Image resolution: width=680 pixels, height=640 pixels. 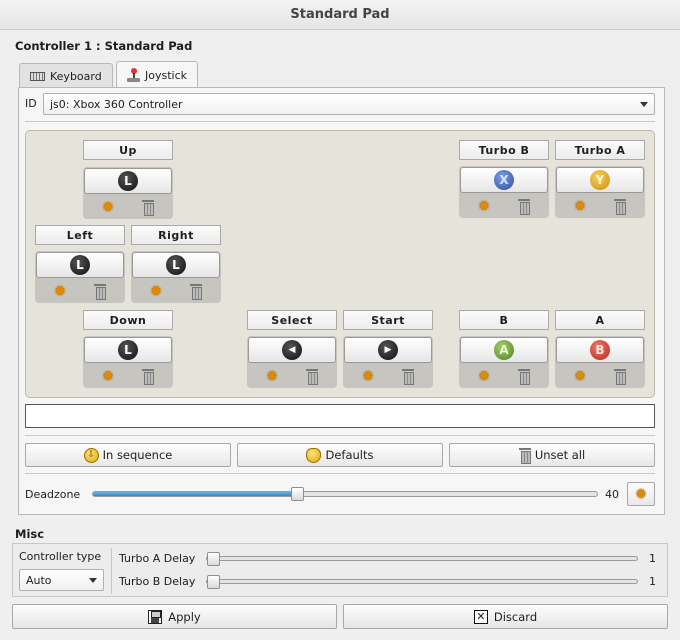 I want to click on y-button-icon: Y, so click(x=600, y=180).